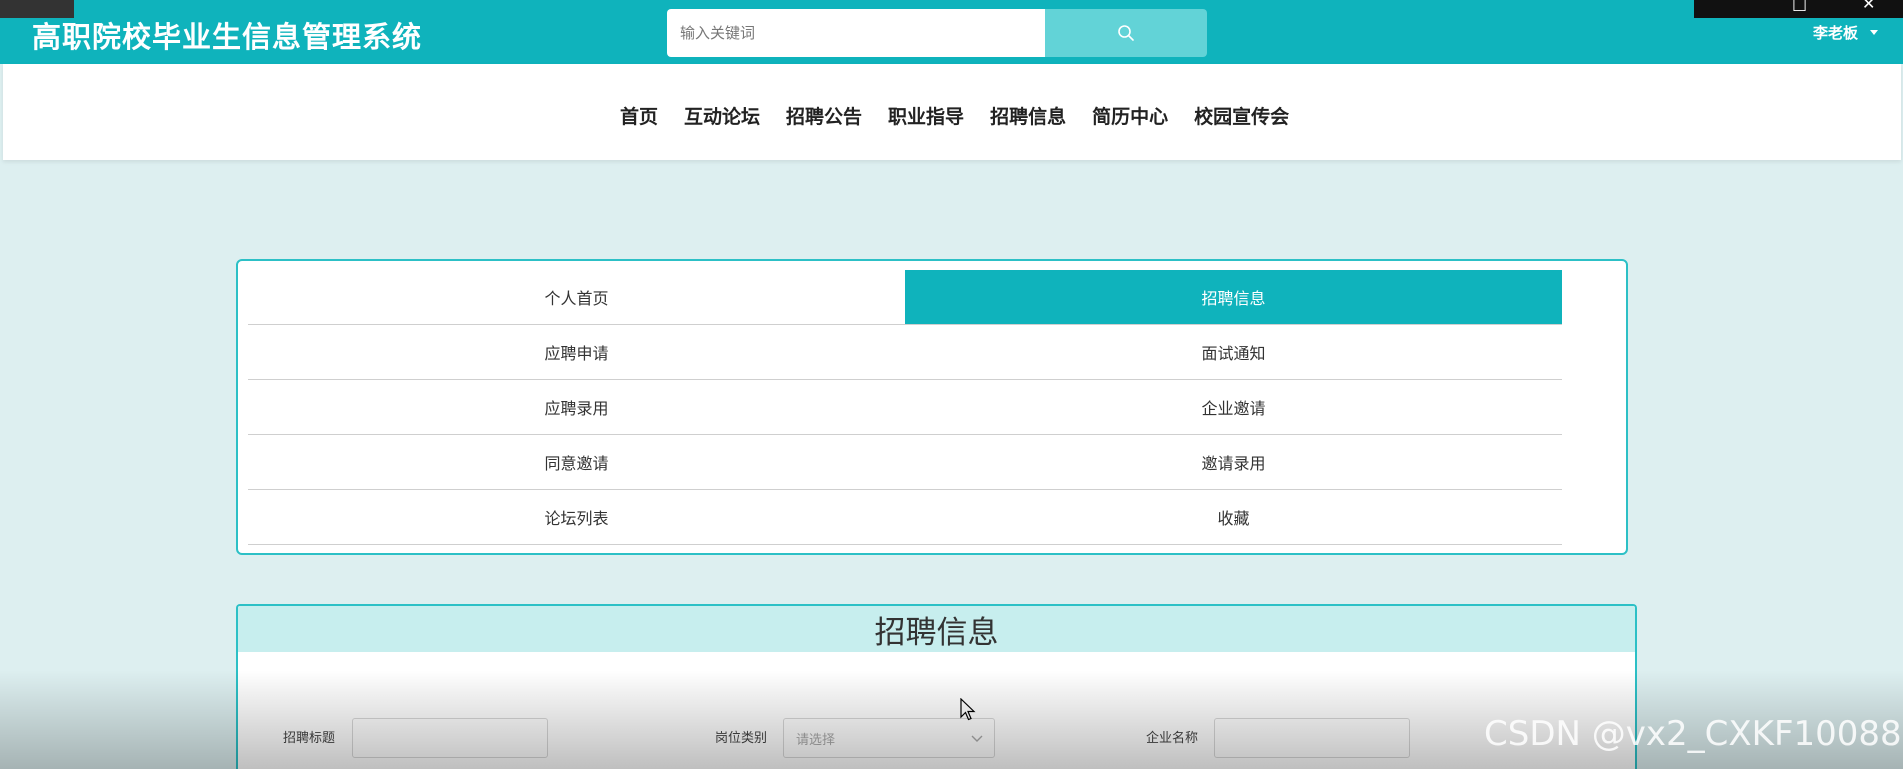 The image size is (1903, 769). What do you see at coordinates (639, 115) in the screenshot?
I see `nav-item-home: 首页` at bounding box center [639, 115].